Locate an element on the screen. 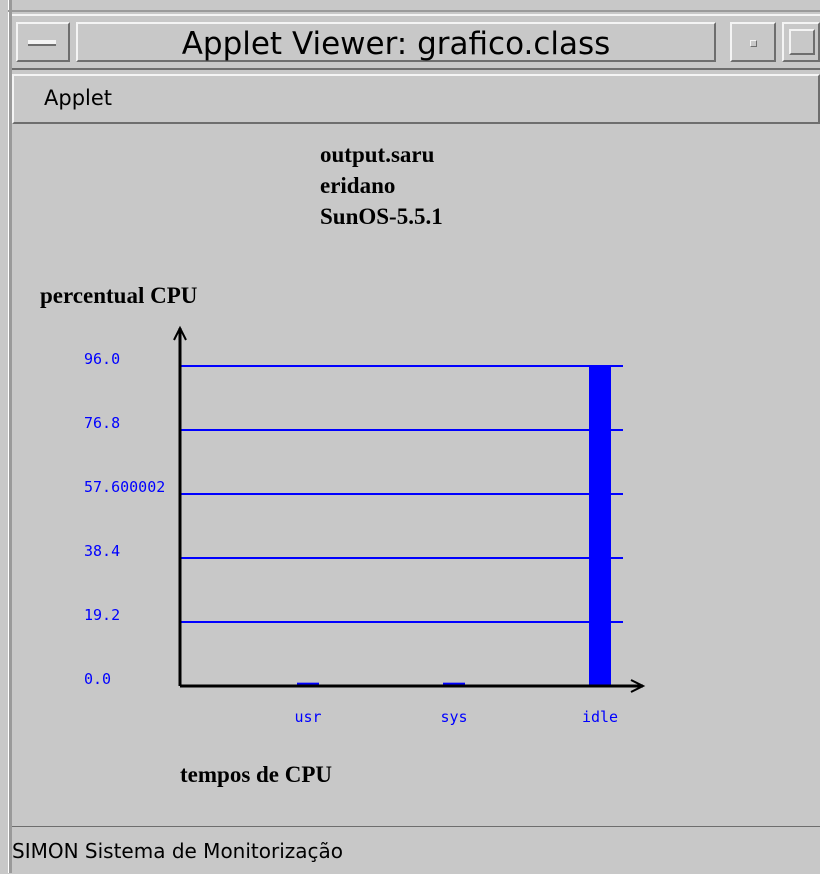 The height and width of the screenshot is (874, 820). x-tick-label: usr is located at coordinates (307, 717).